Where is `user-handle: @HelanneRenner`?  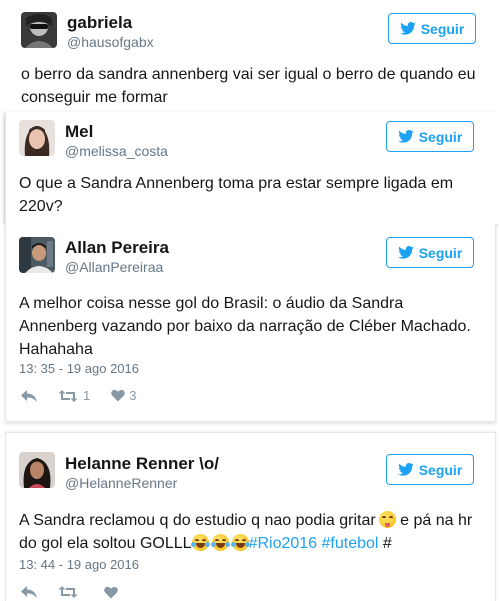
user-handle: @HelanneRenner is located at coordinates (121, 483).